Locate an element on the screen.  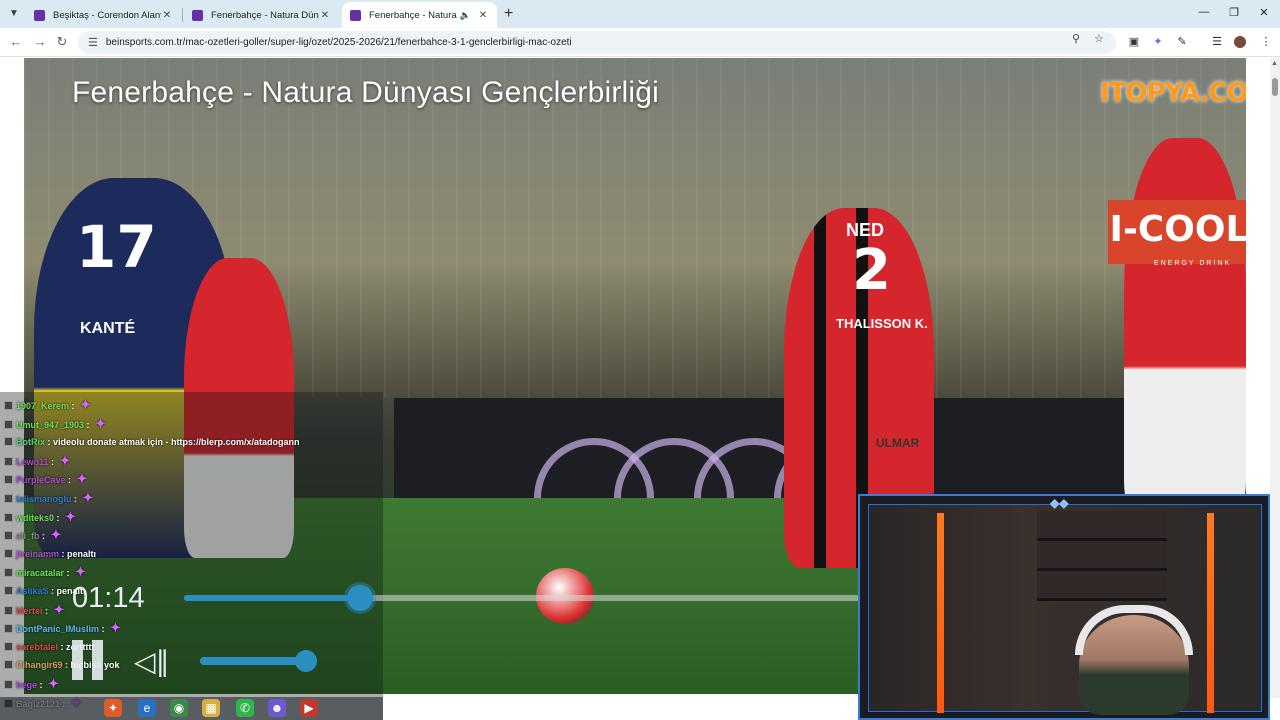
chat-username: talismanoglu is located at coordinates (44, 499).